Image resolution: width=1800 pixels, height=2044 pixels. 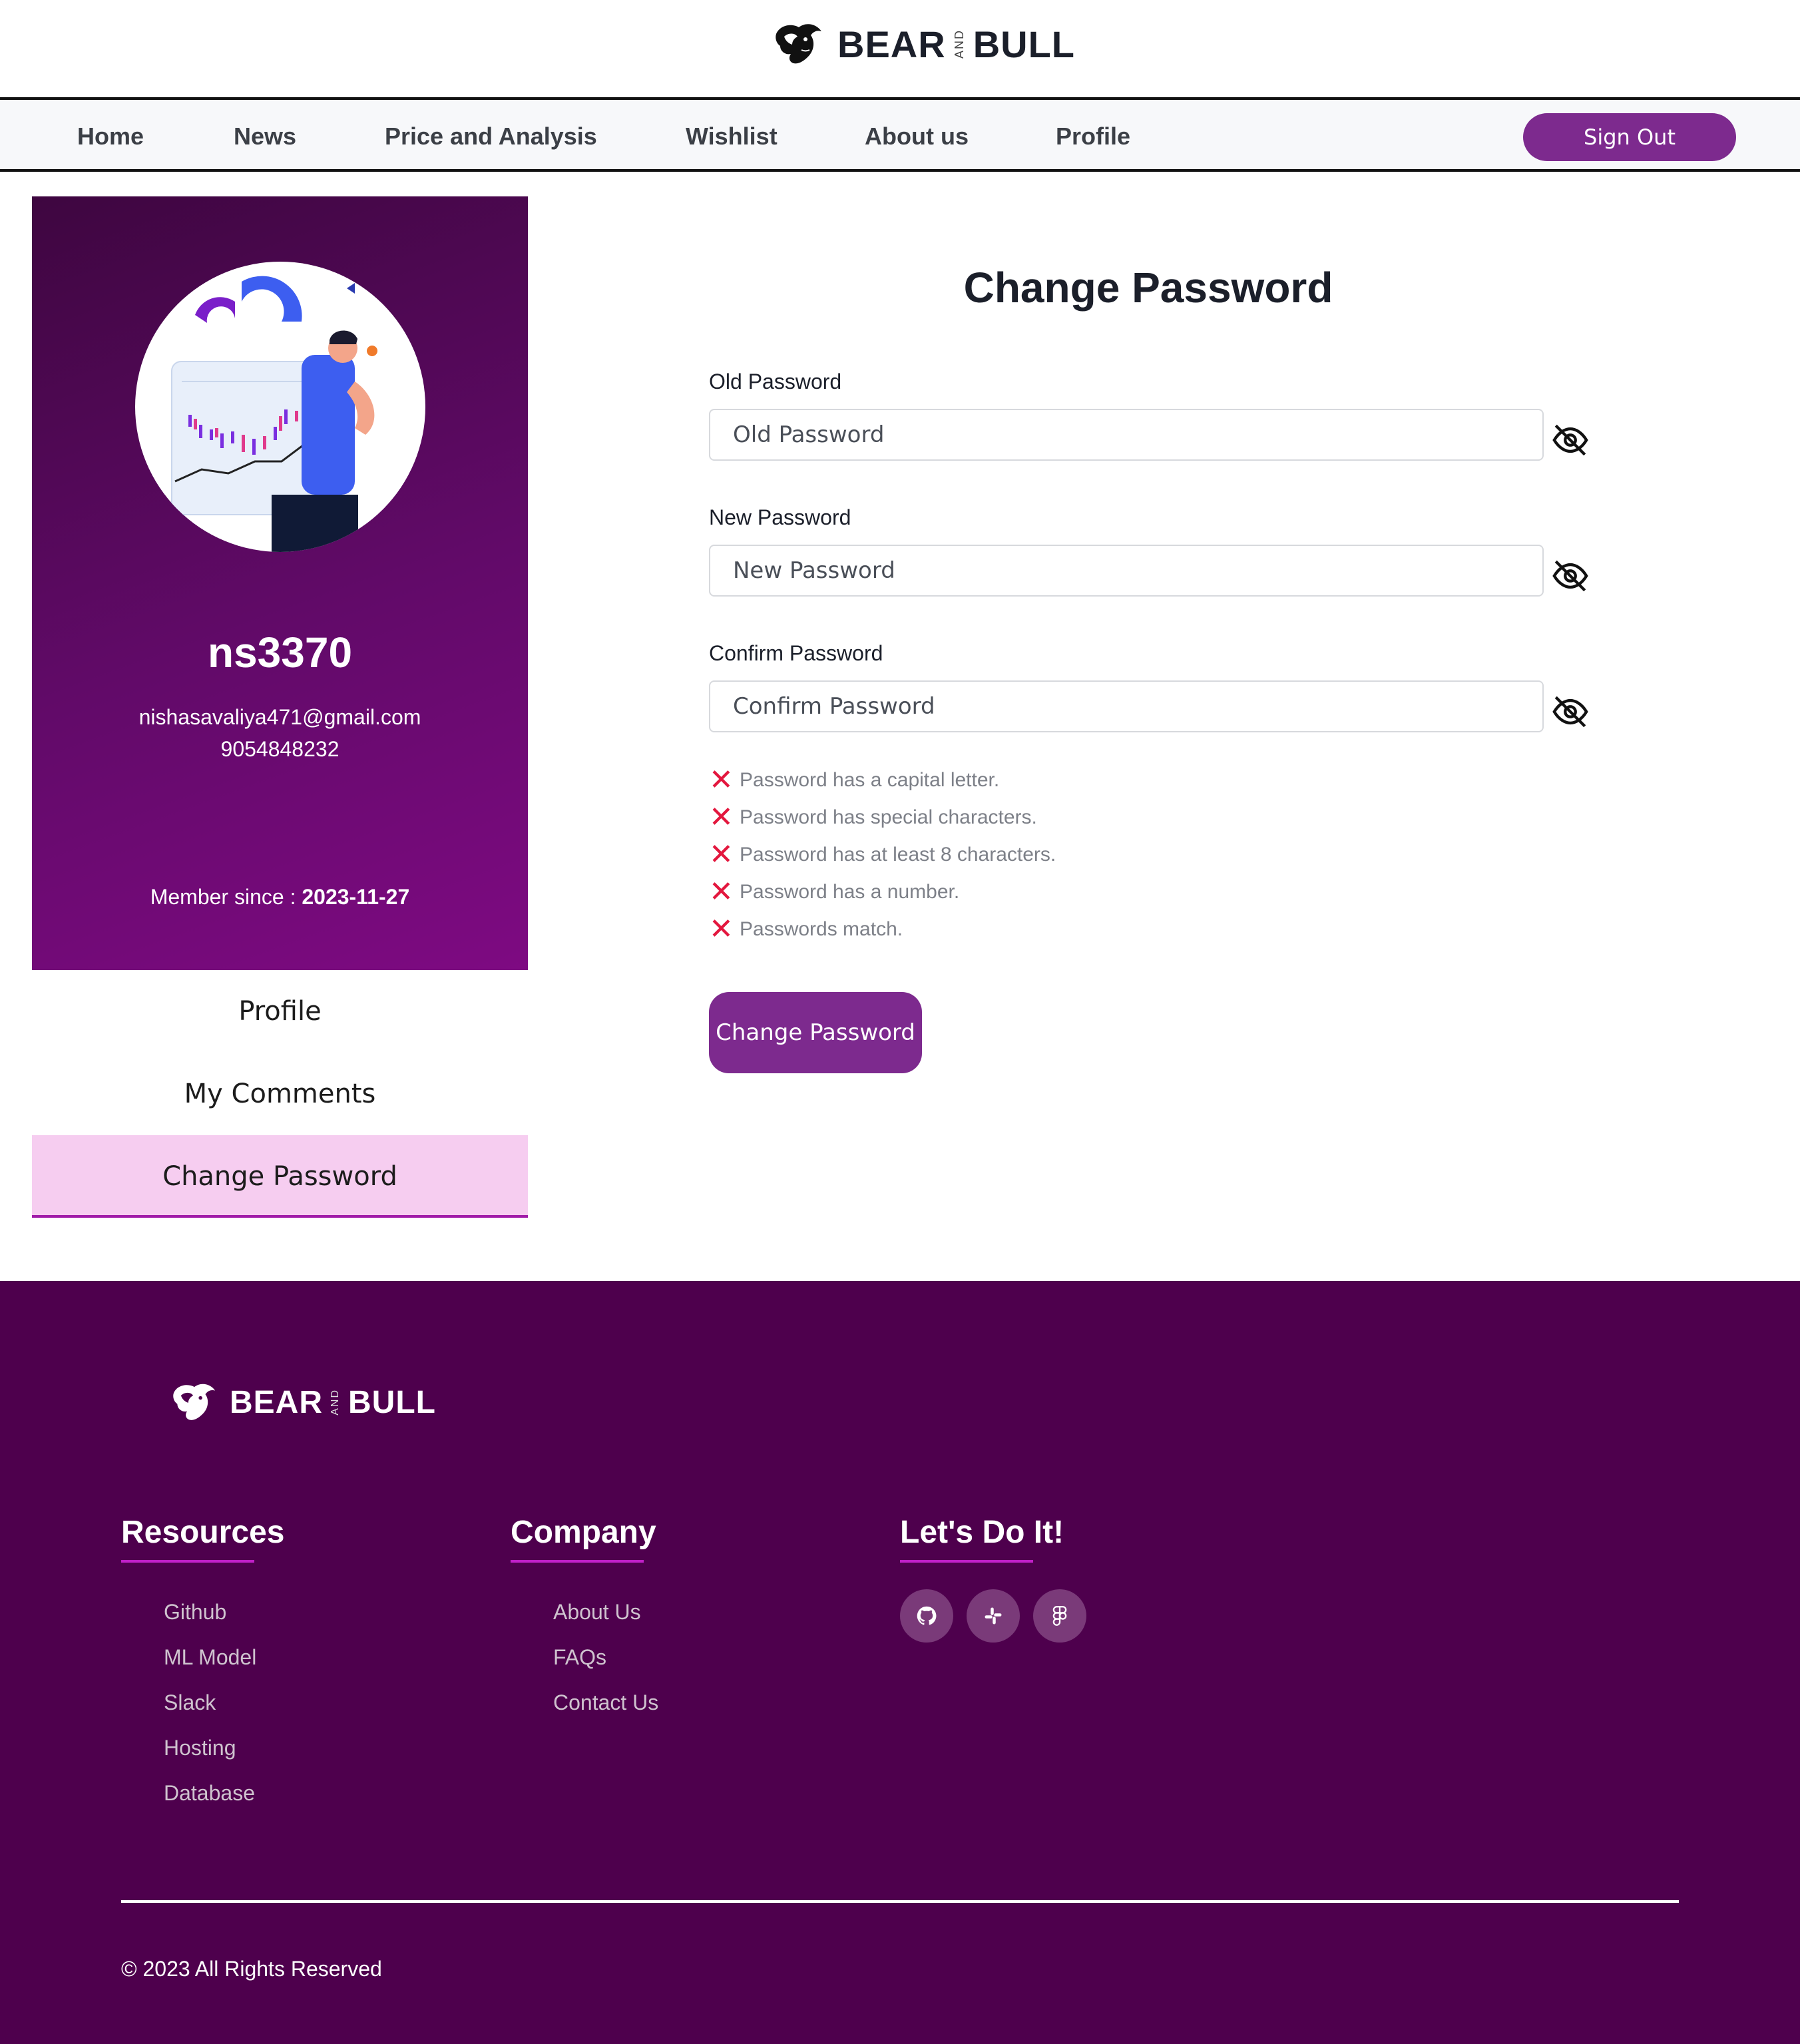 What do you see at coordinates (775, 381) in the screenshot?
I see `old-password-label: Old Password` at bounding box center [775, 381].